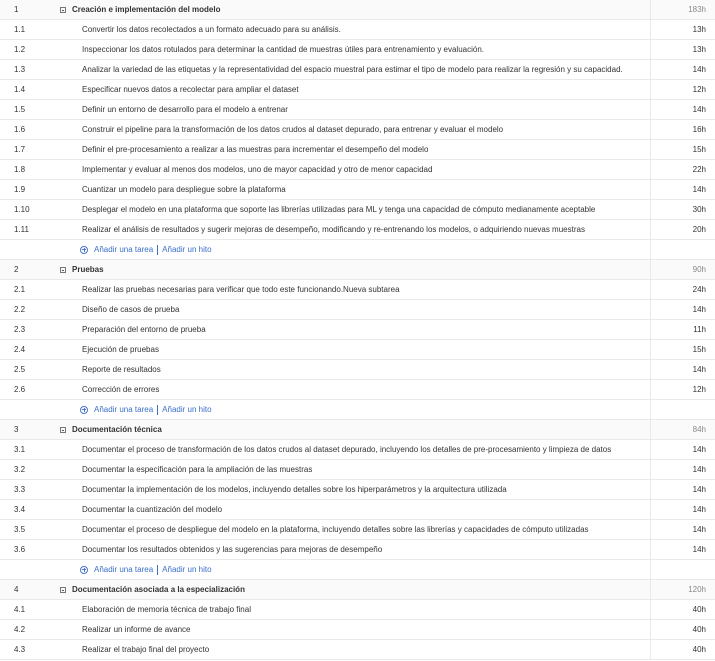  I want to click on task-hours: 11h, so click(682, 329).